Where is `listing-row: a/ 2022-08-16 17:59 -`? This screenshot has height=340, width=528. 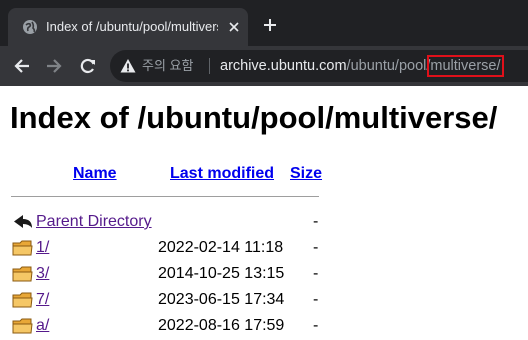 listing-row: a/ 2022-08-16 17:59 - is located at coordinates (264, 326).